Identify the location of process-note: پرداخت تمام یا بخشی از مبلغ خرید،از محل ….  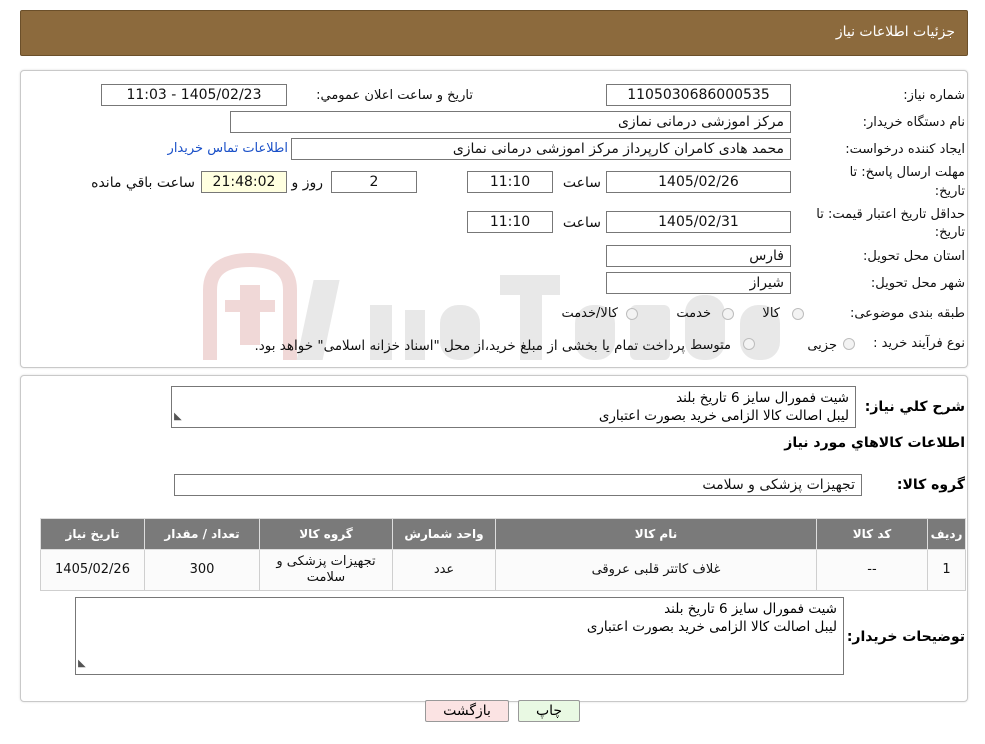
(469, 346).